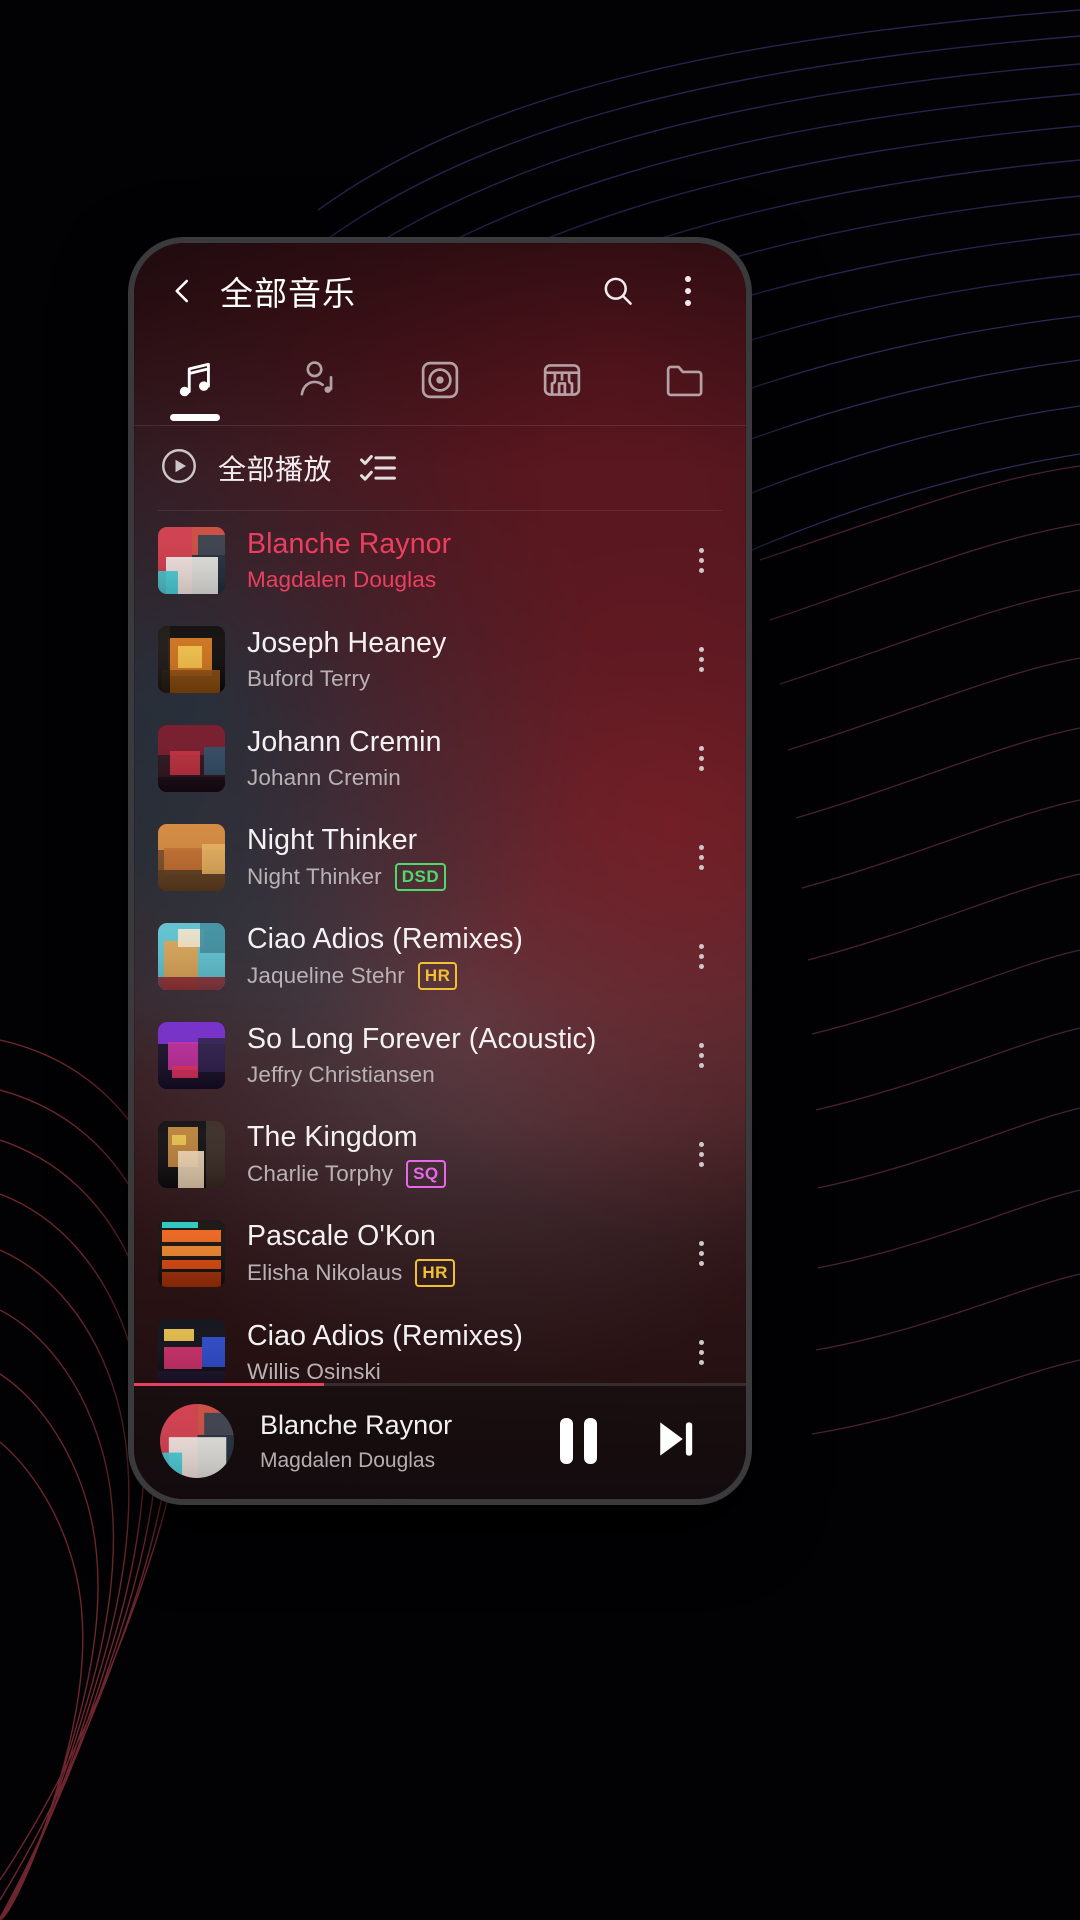 The height and width of the screenshot is (1920, 1080). I want to click on skip-next-icon, so click(676, 1441).